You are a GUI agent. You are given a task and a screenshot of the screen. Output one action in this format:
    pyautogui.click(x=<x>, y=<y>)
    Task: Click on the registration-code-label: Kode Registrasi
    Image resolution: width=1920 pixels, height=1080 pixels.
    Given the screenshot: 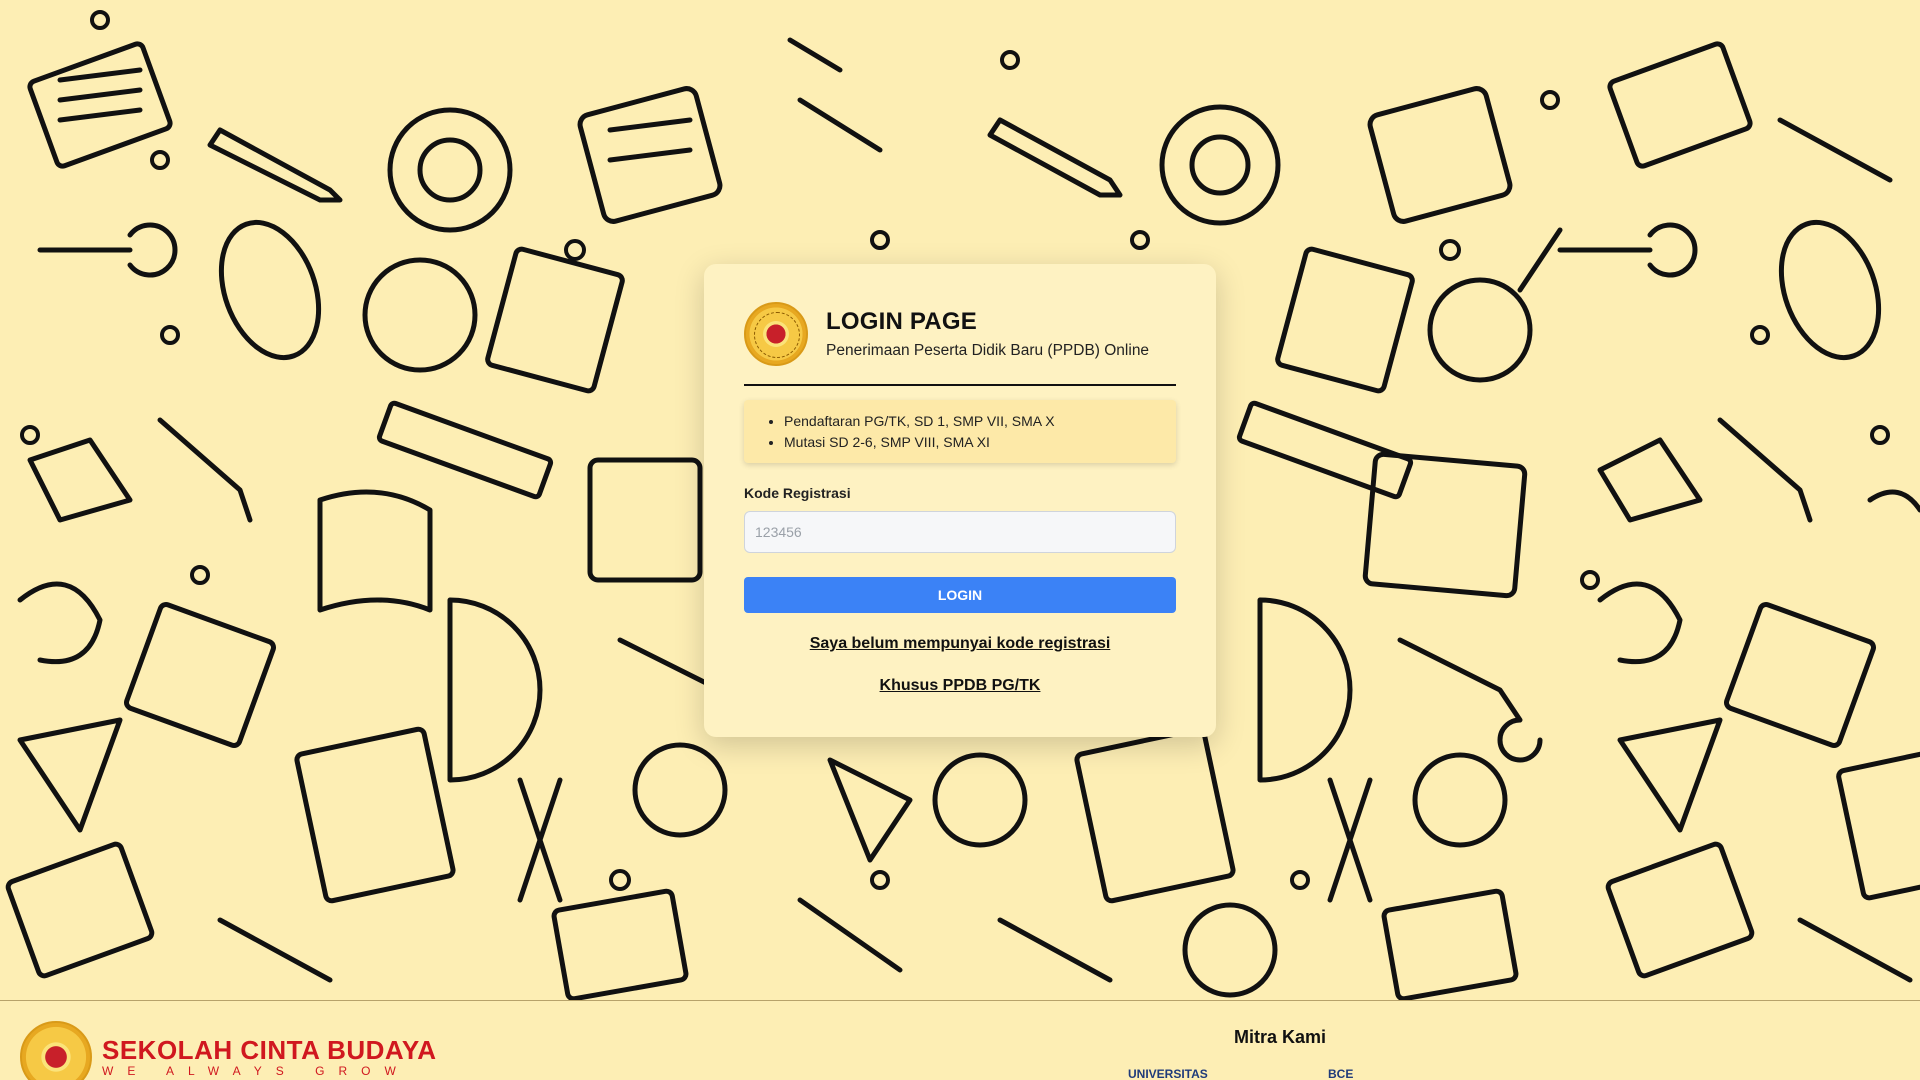 What is the action you would take?
    pyautogui.click(x=797, y=493)
    